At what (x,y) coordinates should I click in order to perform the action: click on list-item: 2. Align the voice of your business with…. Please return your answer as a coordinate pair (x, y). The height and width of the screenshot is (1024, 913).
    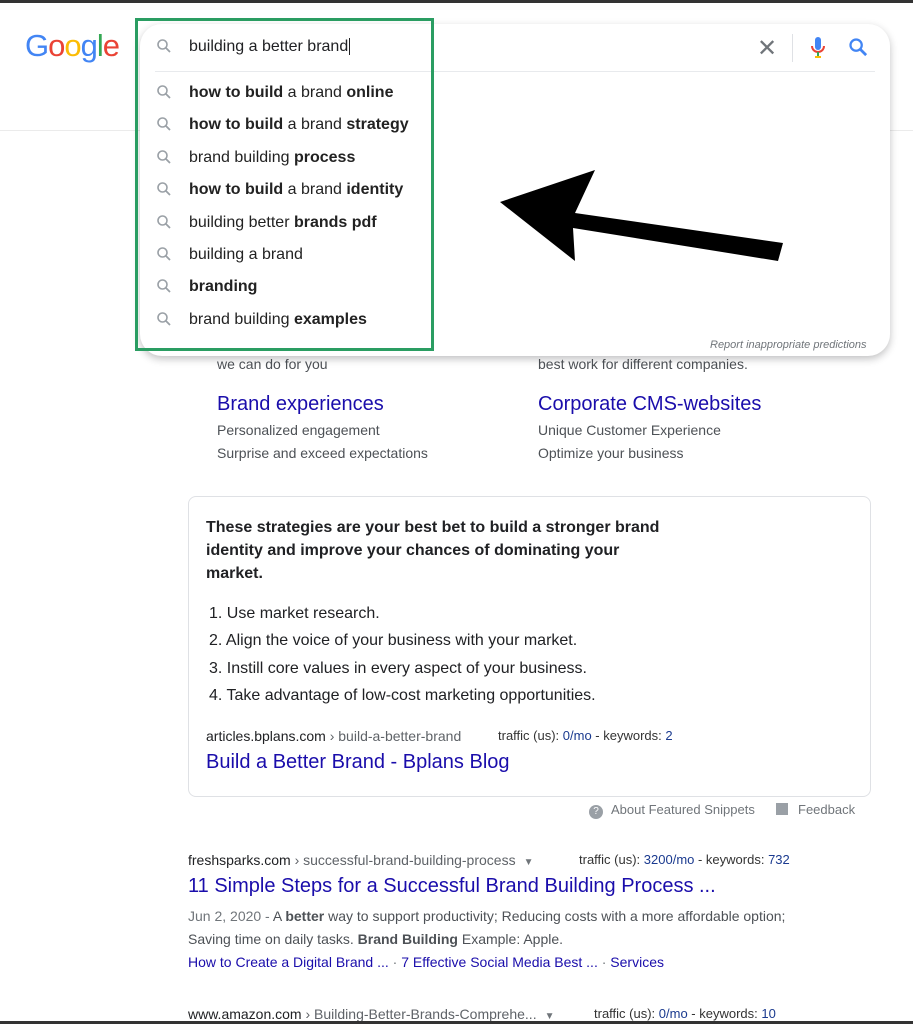
    Looking at the image, I should click on (393, 641).